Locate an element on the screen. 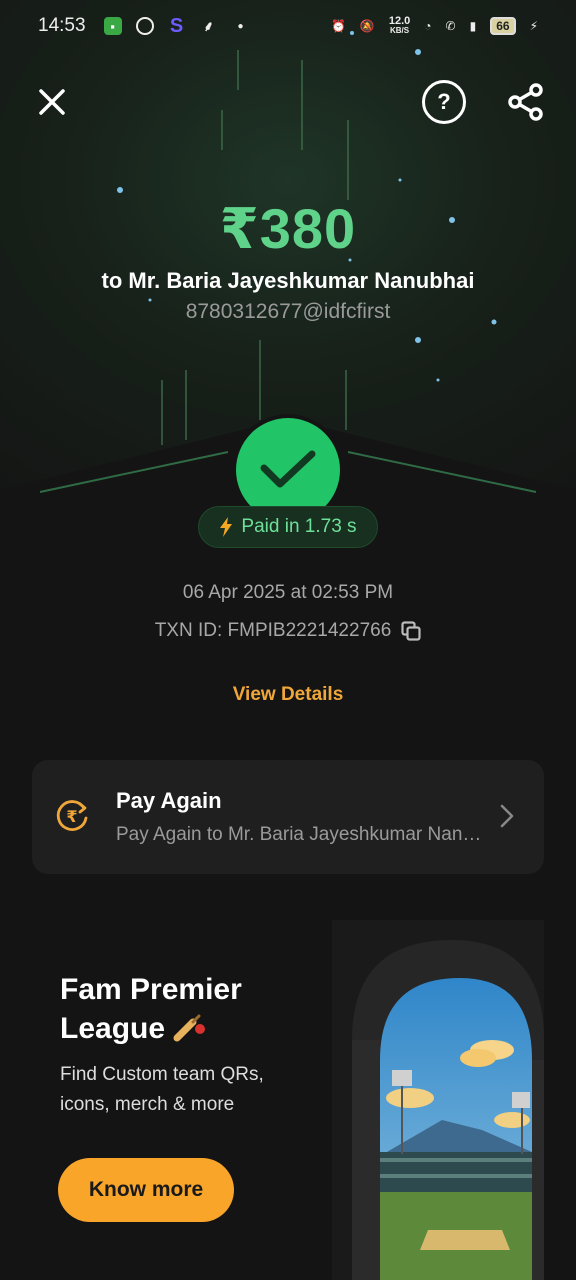 This screenshot has width=576, height=1280. signal-icon: ▮ is located at coordinates (473, 26).